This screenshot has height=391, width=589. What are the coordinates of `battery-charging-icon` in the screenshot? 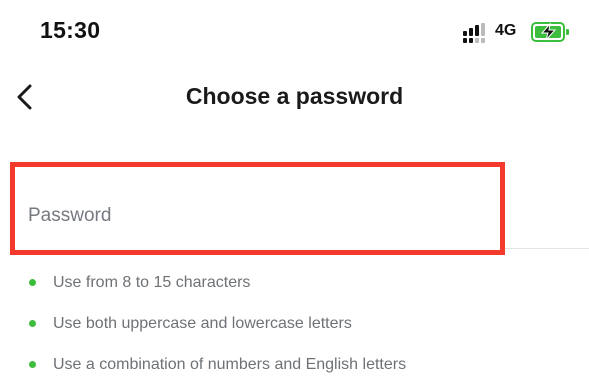 It's located at (550, 32).